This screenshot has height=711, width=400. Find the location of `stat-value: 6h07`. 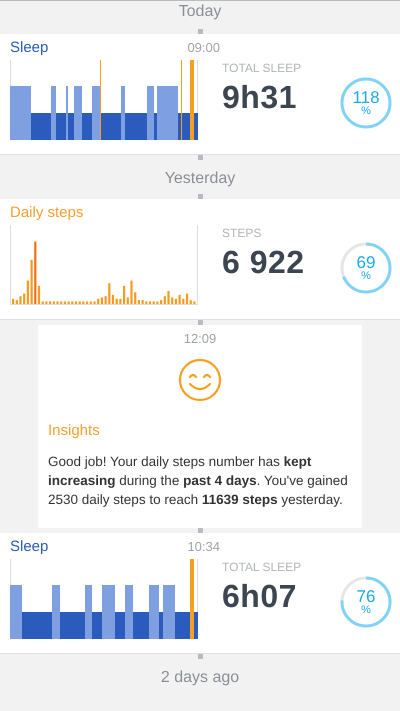

stat-value: 6h07 is located at coordinates (260, 596).